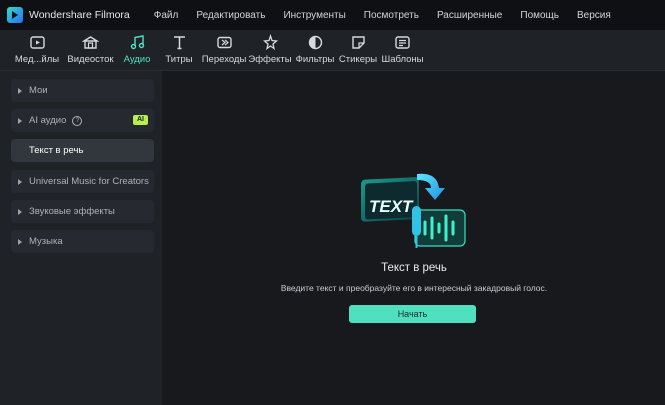 The width and height of the screenshot is (665, 405). What do you see at coordinates (391, 206) in the screenshot?
I see `illustration-text: TEXT` at bounding box center [391, 206].